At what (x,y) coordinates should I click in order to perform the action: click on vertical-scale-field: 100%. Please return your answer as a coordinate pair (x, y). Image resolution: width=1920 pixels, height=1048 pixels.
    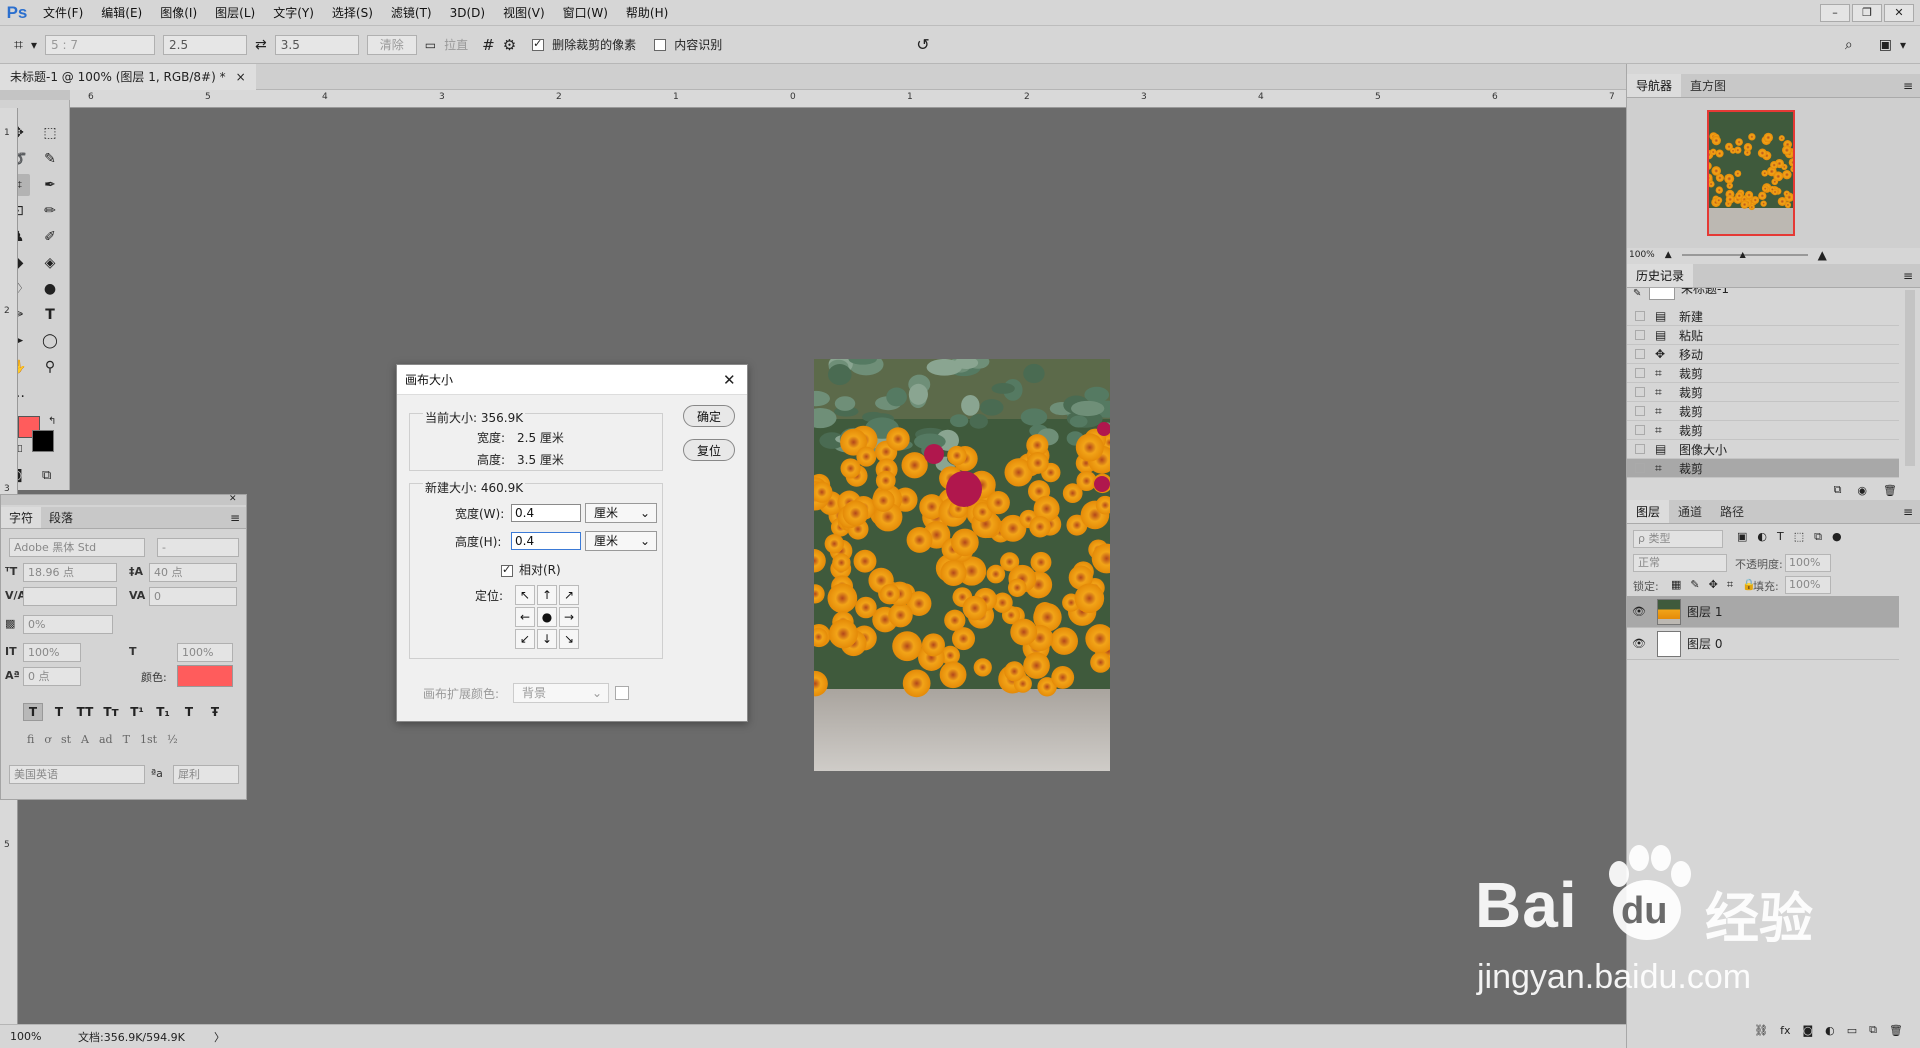
    Looking at the image, I should click on (52, 652).